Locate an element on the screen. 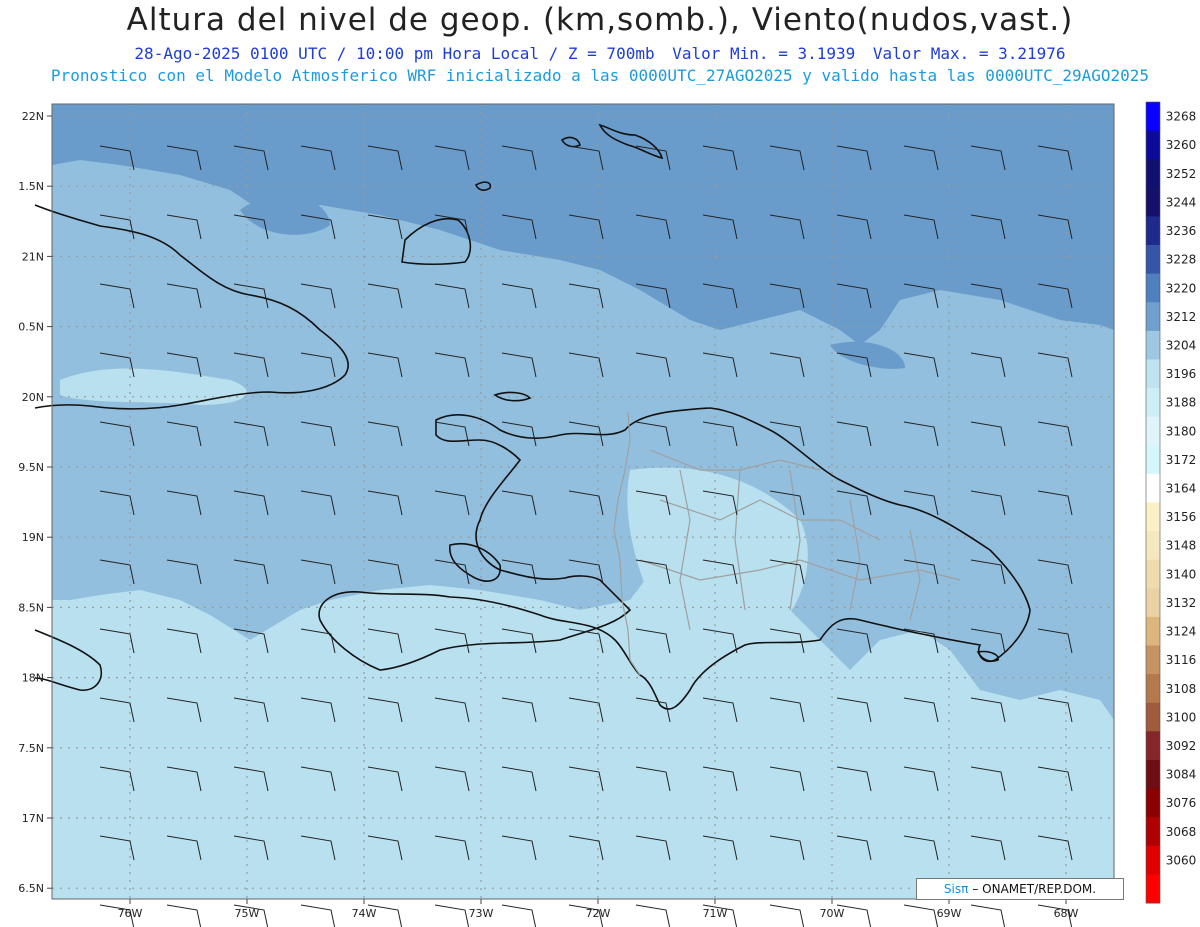 The width and height of the screenshot is (1200, 927). colorbar-label: 3076 is located at coordinates (1181, 803).